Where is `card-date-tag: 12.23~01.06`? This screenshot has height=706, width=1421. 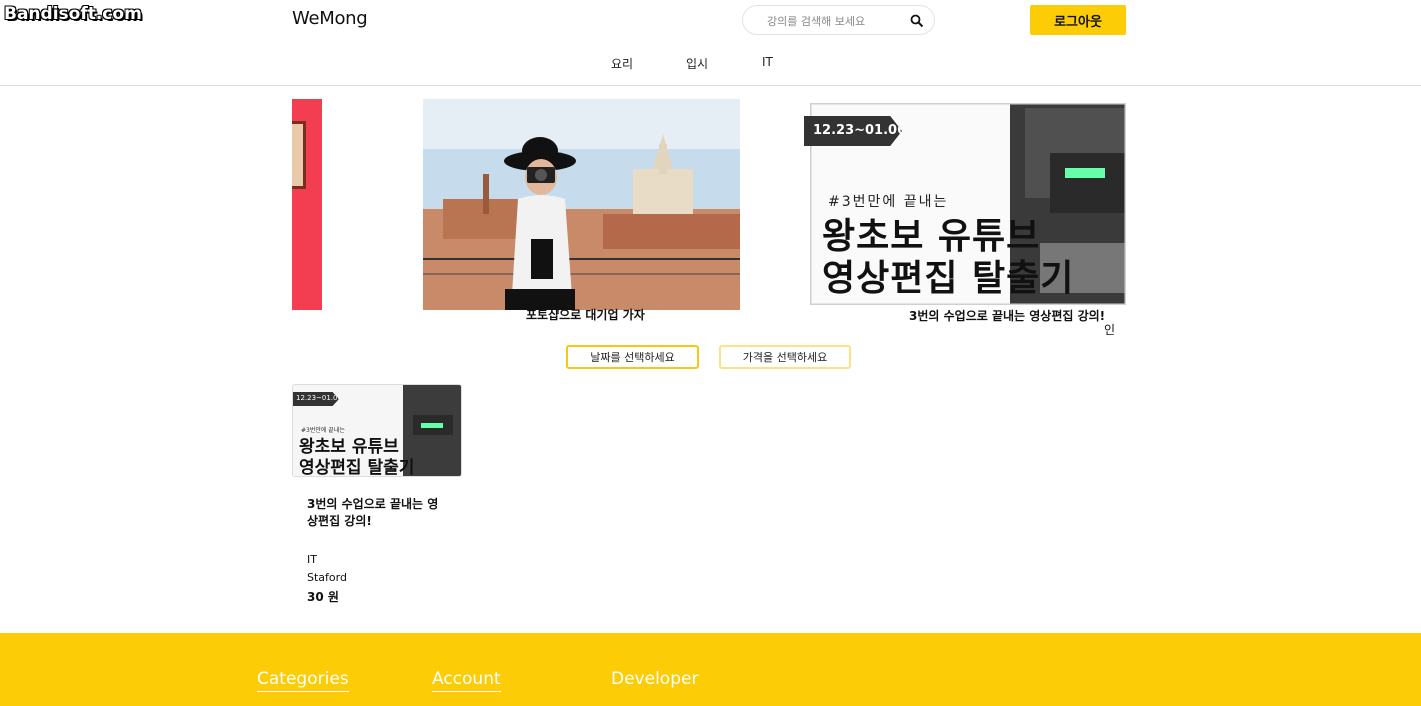 card-date-tag: 12.23~01.06 is located at coordinates (316, 399).